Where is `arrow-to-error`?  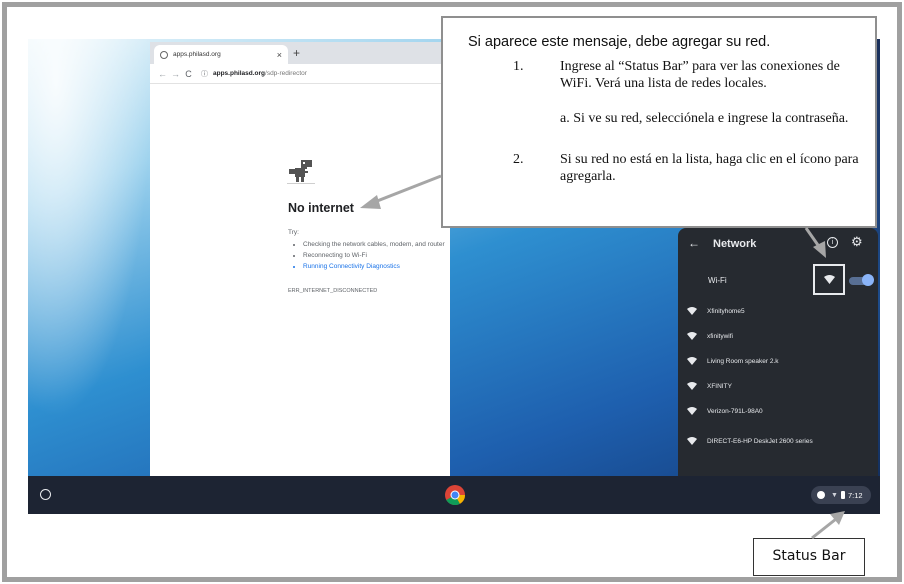
arrow-to-error is located at coordinates (406, 189).